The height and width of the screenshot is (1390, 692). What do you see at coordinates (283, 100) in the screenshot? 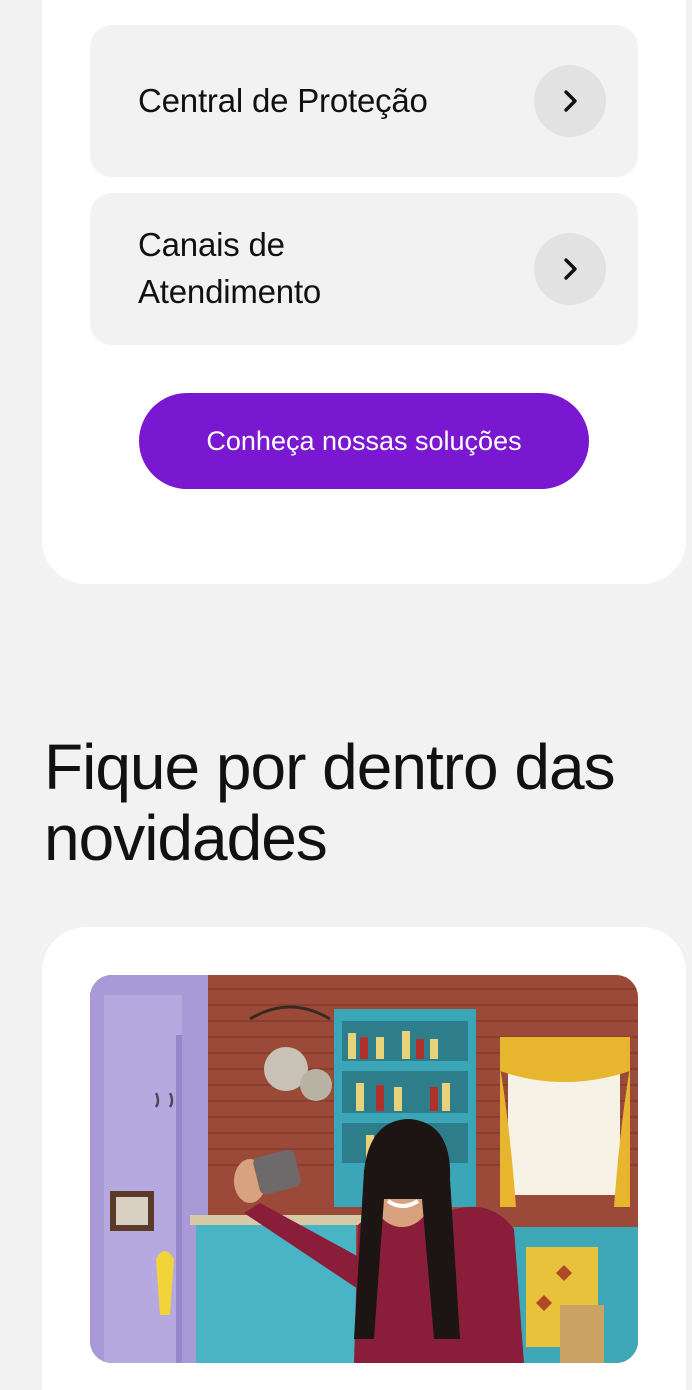
I see `link-label: Central de Proteção` at bounding box center [283, 100].